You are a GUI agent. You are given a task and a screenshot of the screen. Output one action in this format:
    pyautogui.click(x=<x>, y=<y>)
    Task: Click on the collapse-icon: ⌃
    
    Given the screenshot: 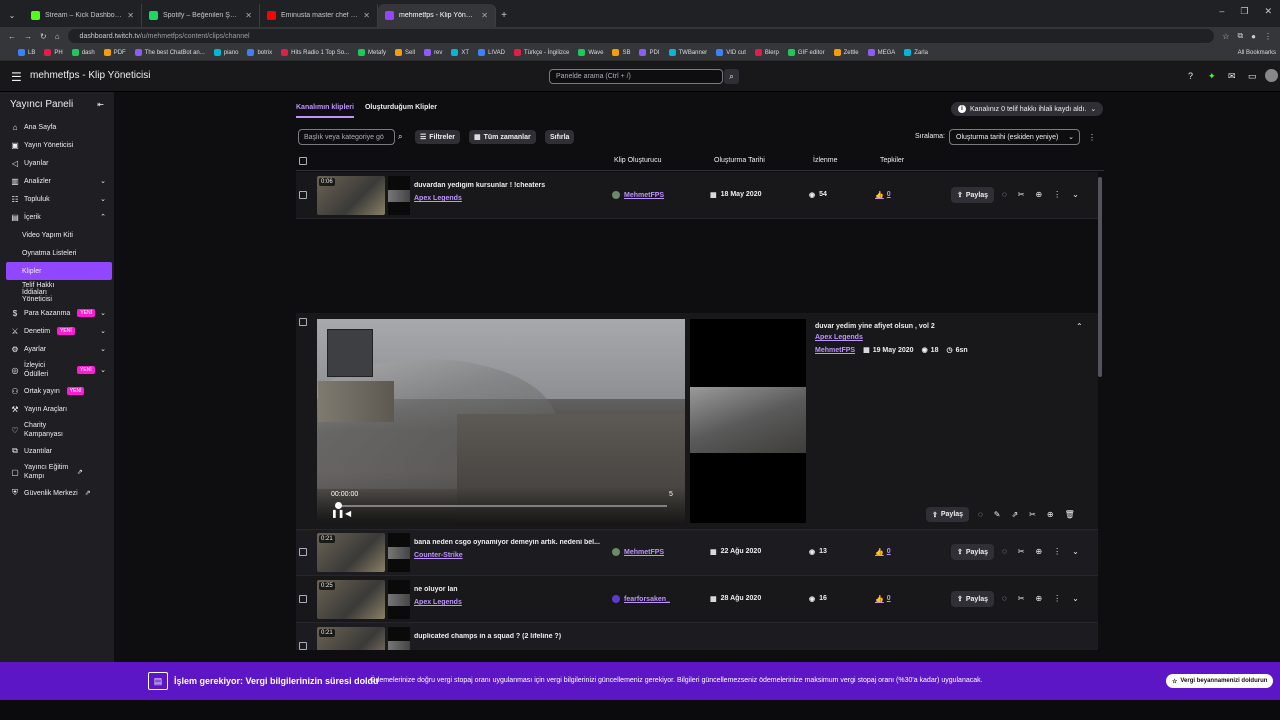 What is the action you would take?
    pyautogui.click(x=1079, y=326)
    